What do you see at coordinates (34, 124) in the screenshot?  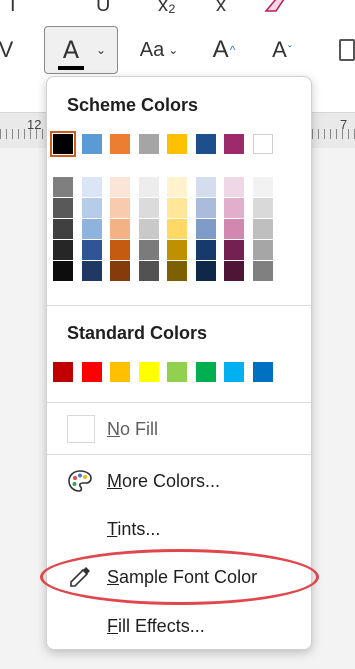 I see `ruler-number-left: 12` at bounding box center [34, 124].